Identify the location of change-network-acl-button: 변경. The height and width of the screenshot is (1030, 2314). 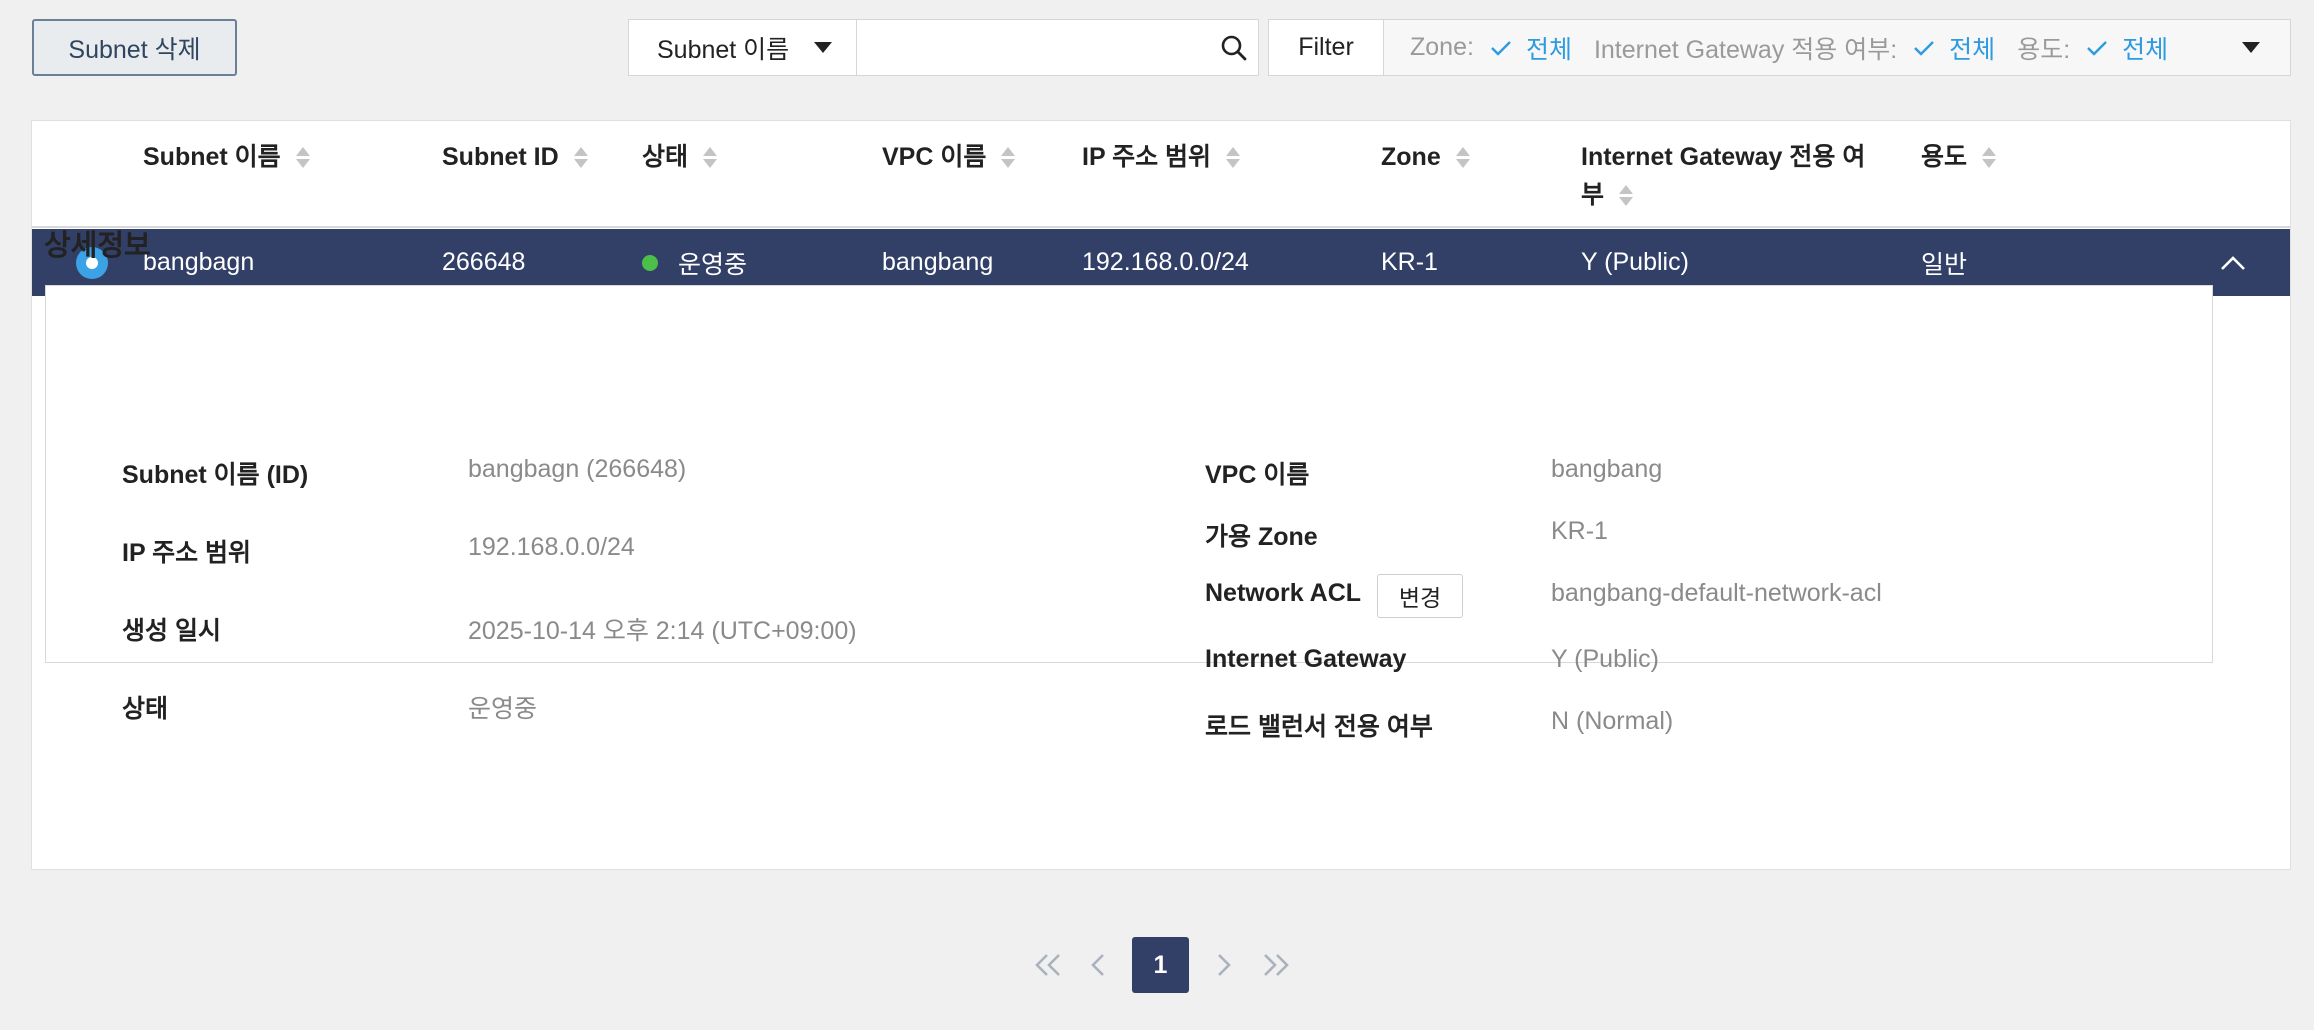
(1420, 596).